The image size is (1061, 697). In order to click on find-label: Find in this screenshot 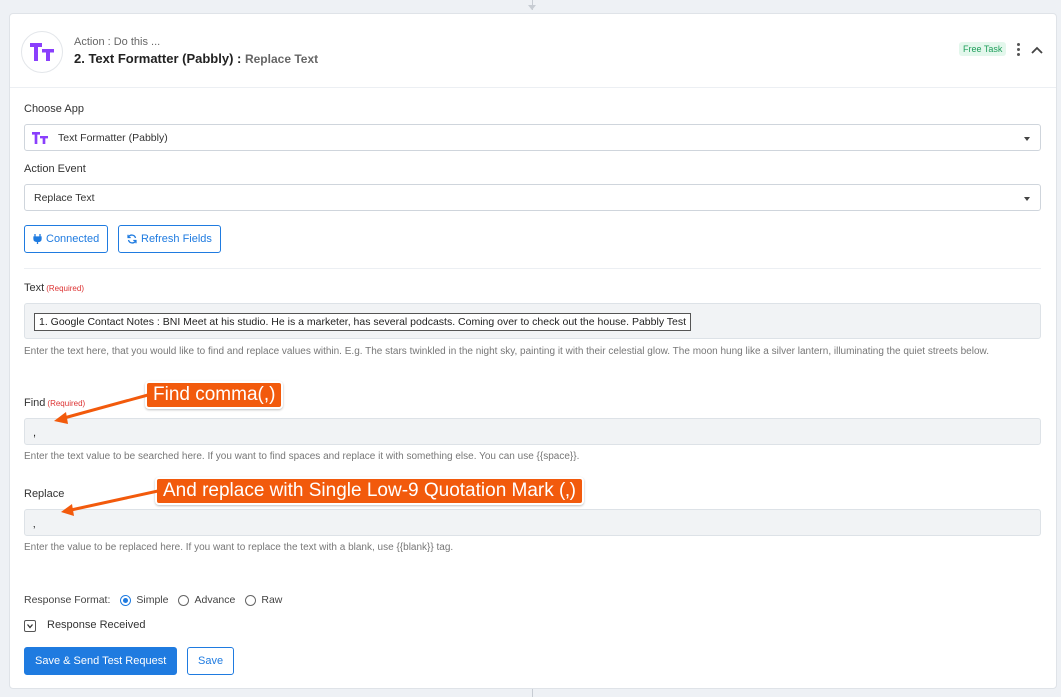, I will do `click(35, 403)`.